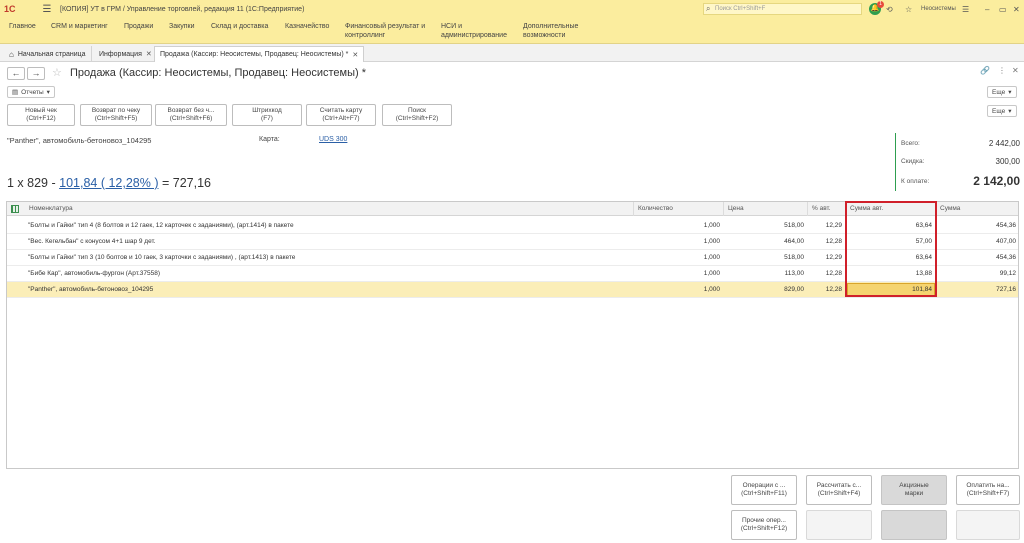  What do you see at coordinates (1002, 70) in the screenshot?
I see `more-vertical-icon: ⋮` at bounding box center [1002, 70].